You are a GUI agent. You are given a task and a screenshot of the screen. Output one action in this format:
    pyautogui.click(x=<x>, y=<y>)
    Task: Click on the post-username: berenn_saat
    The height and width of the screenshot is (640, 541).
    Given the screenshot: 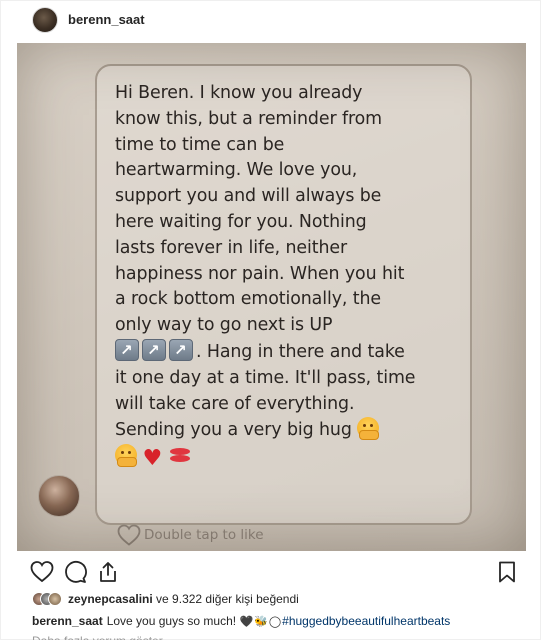 What is the action you would take?
    pyautogui.click(x=106, y=19)
    